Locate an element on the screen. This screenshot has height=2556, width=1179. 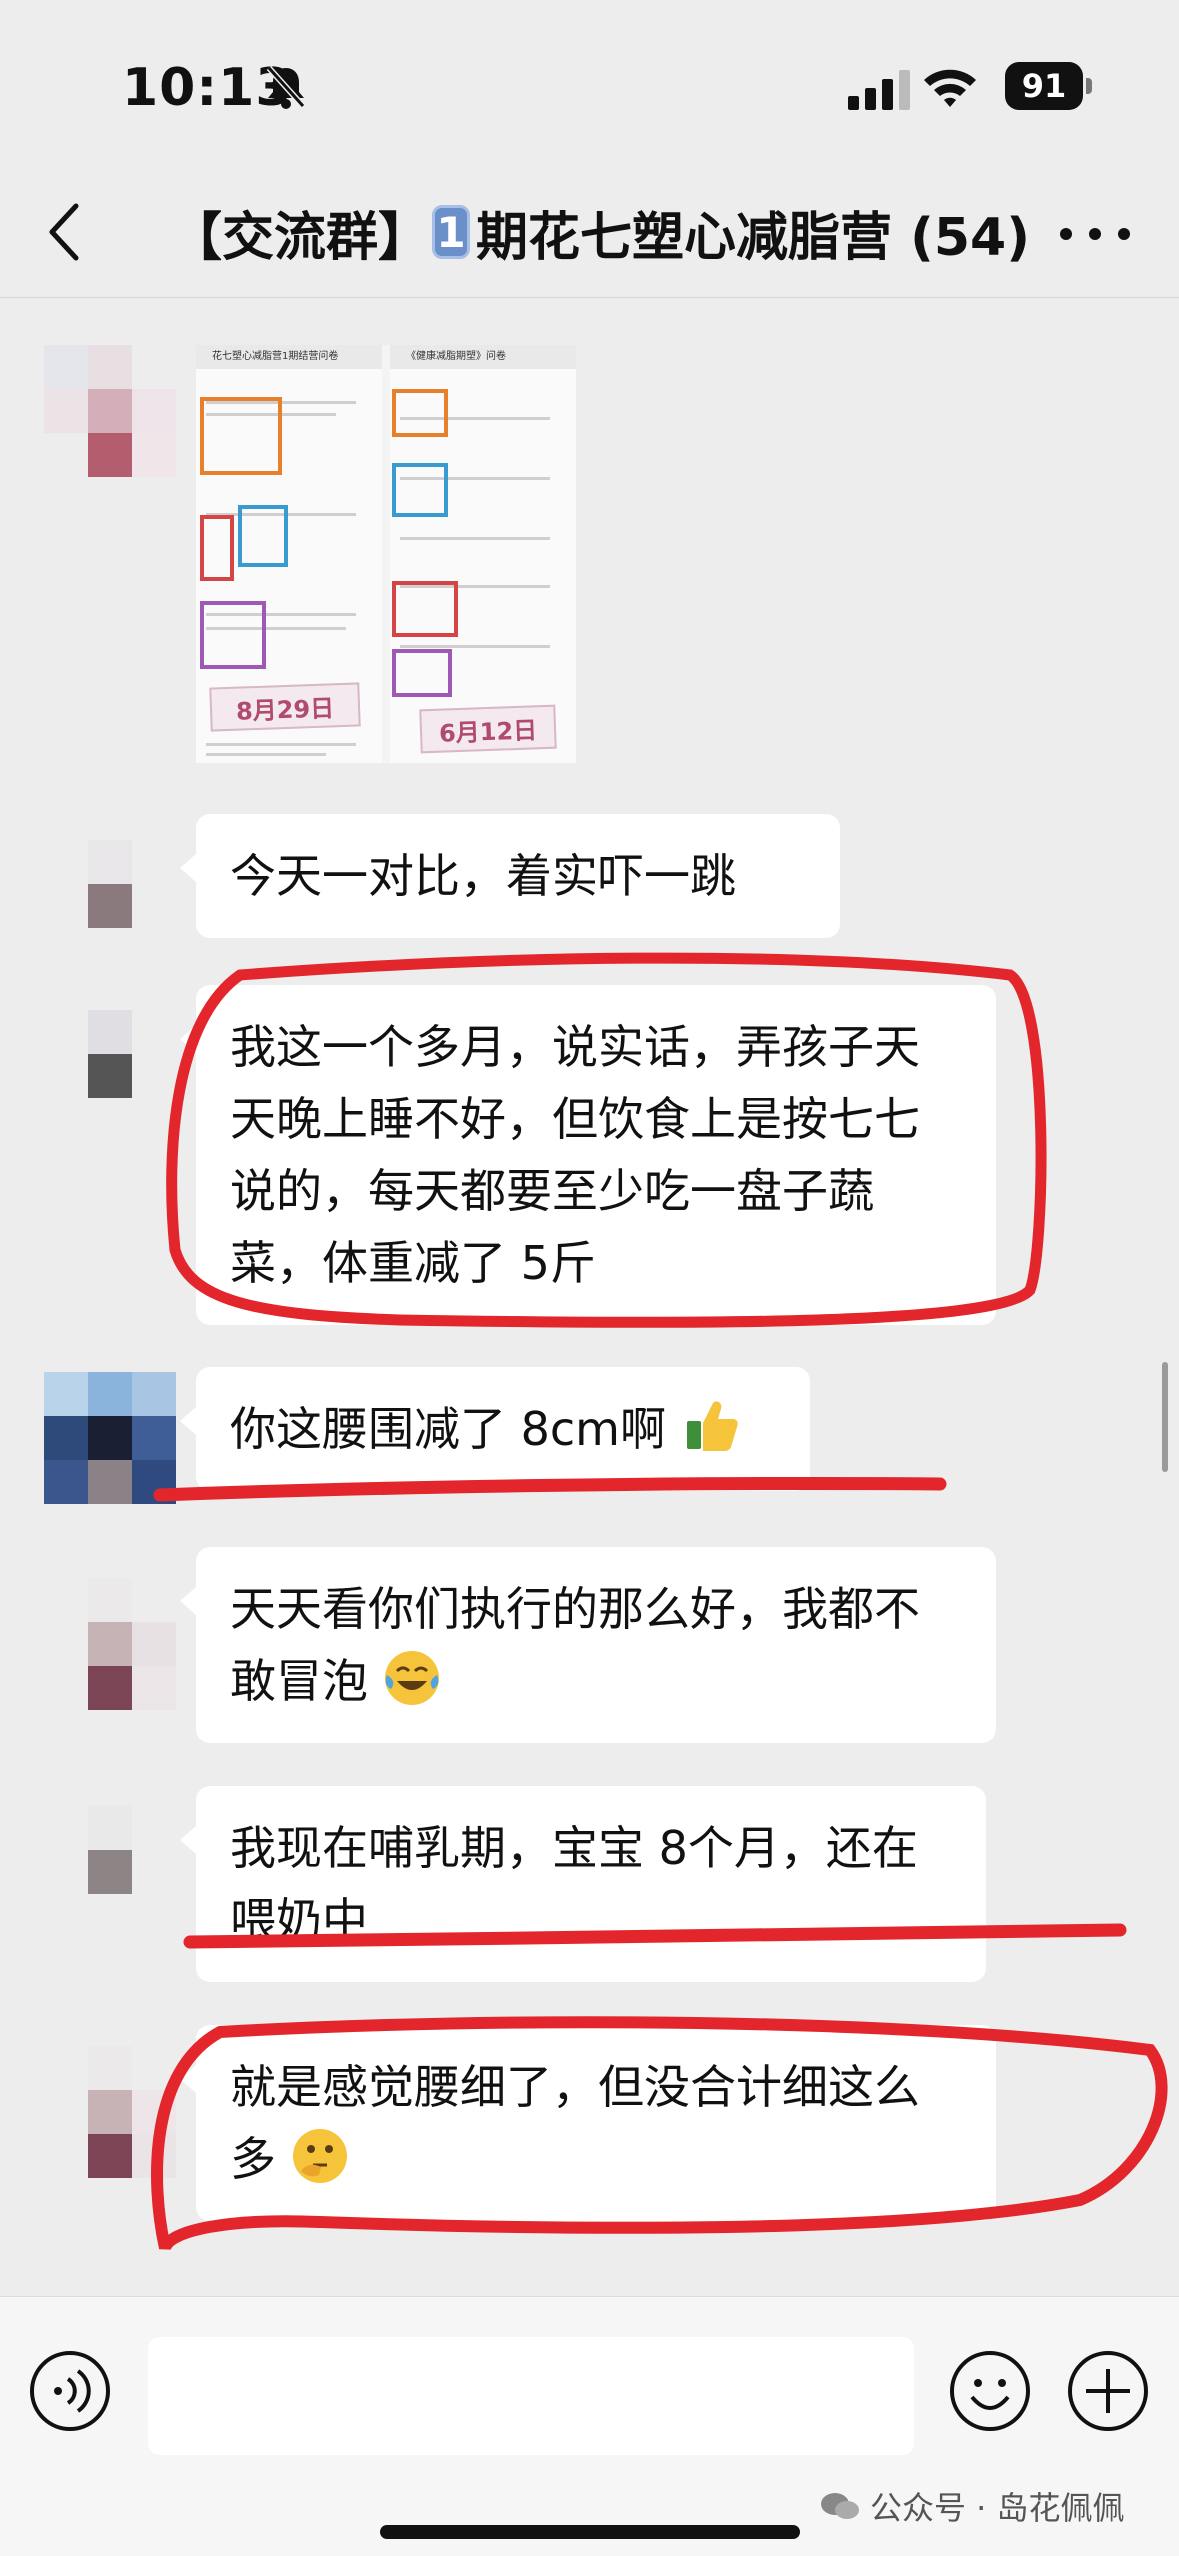
message-bubble: 今天一对比，着实吓一跳 is located at coordinates (510, 876).